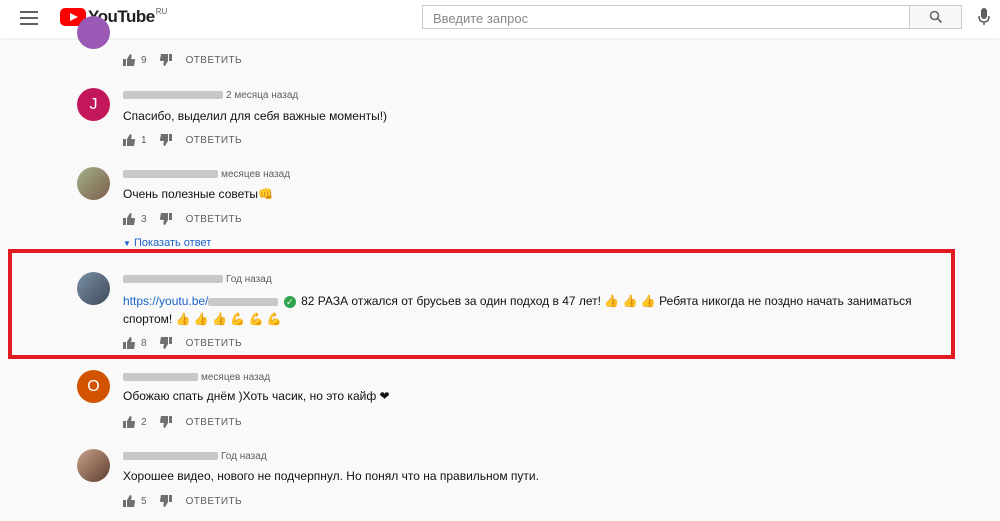 The image size is (1000, 521). Describe the element at coordinates (182, 60) in the screenshot. I see `comment-actions: 9 ОТВЕТИТЬ` at that location.